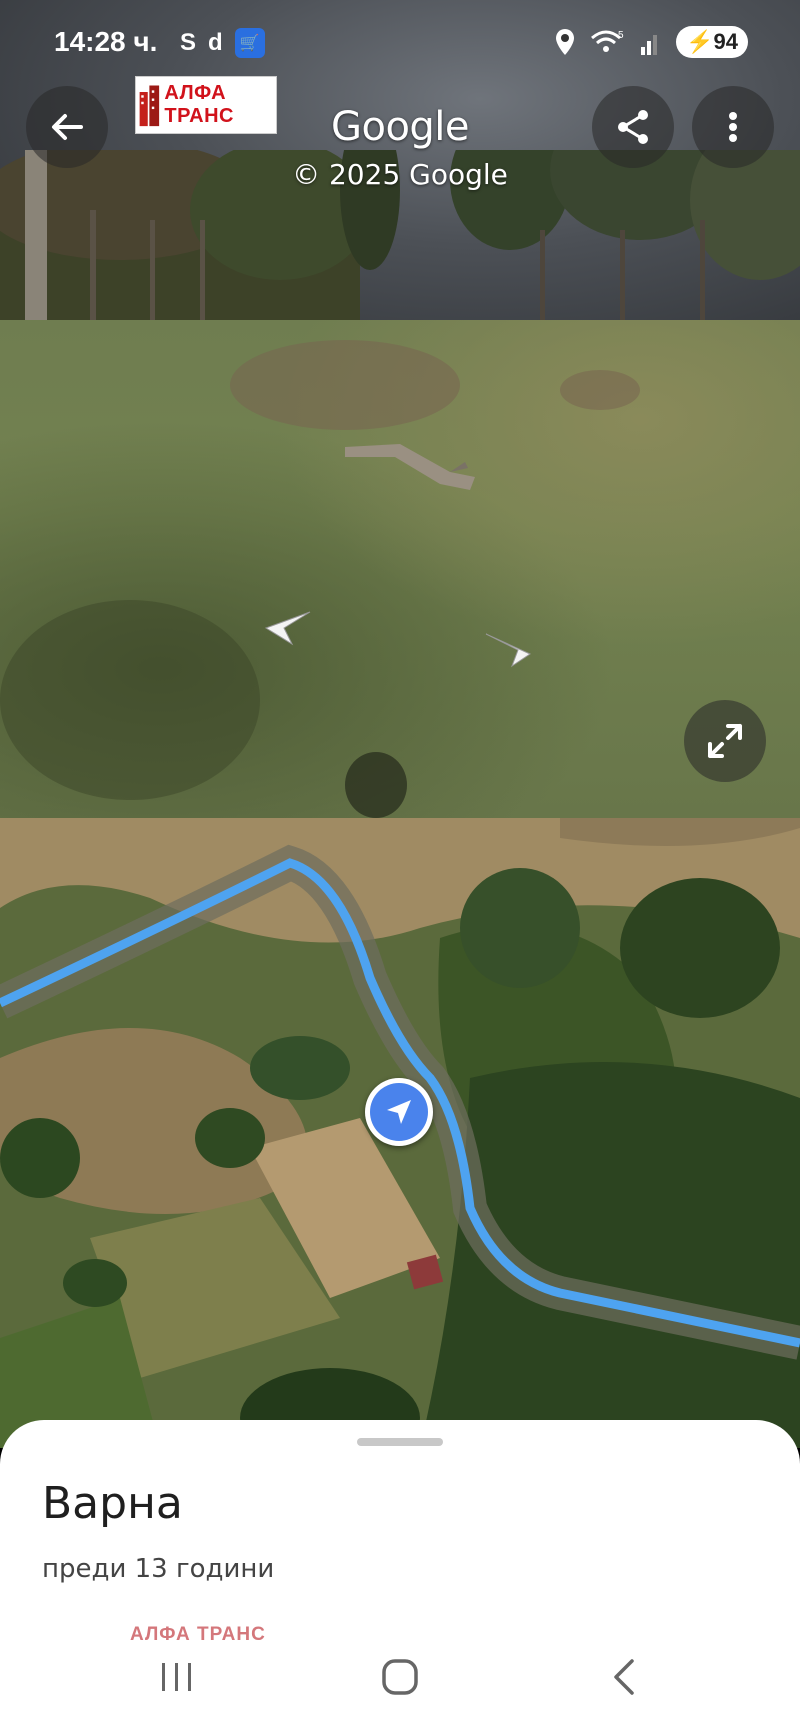 This screenshot has width=800, height=1733. I want to click on status-bar: 14:28 ч. S d 🛒 5 ⚡94, so click(400, 43).